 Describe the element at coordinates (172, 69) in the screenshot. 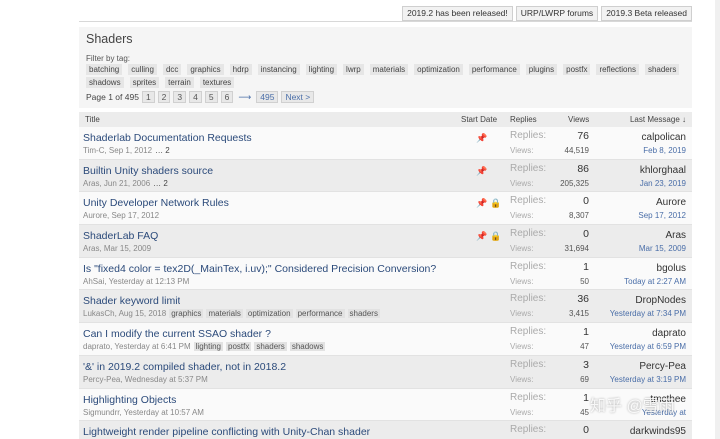

I see `tag-dcc: dcc` at that location.